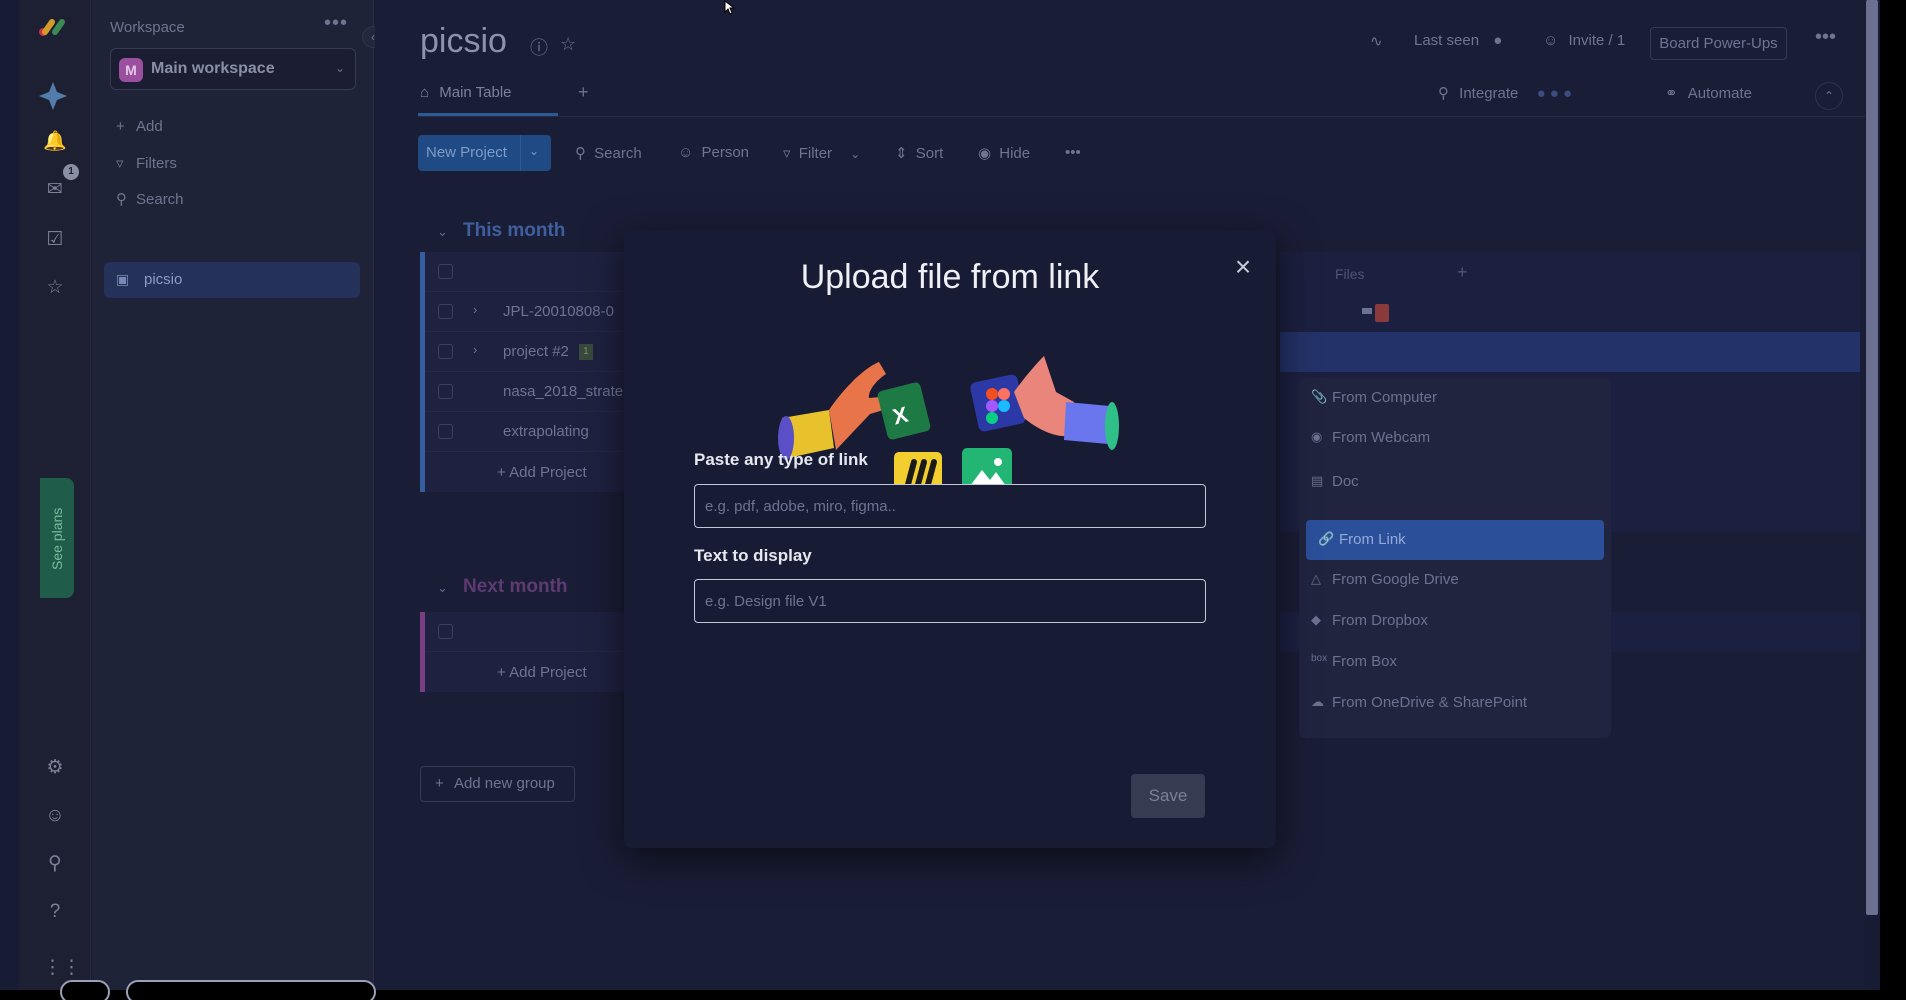 The width and height of the screenshot is (1906, 1000). What do you see at coordinates (55, 816) in the screenshot?
I see `invite-members-icon: ☺` at bounding box center [55, 816].